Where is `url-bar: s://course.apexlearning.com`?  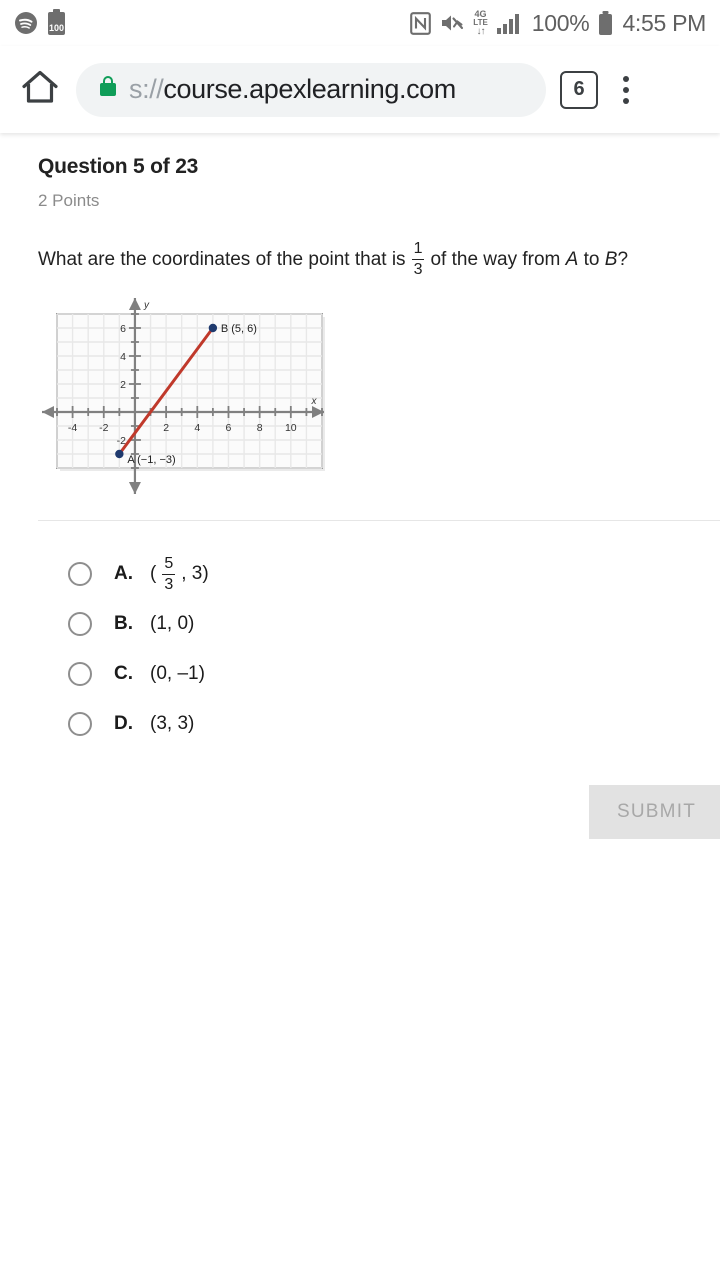
url-bar: s://course.apexlearning.com is located at coordinates (311, 89).